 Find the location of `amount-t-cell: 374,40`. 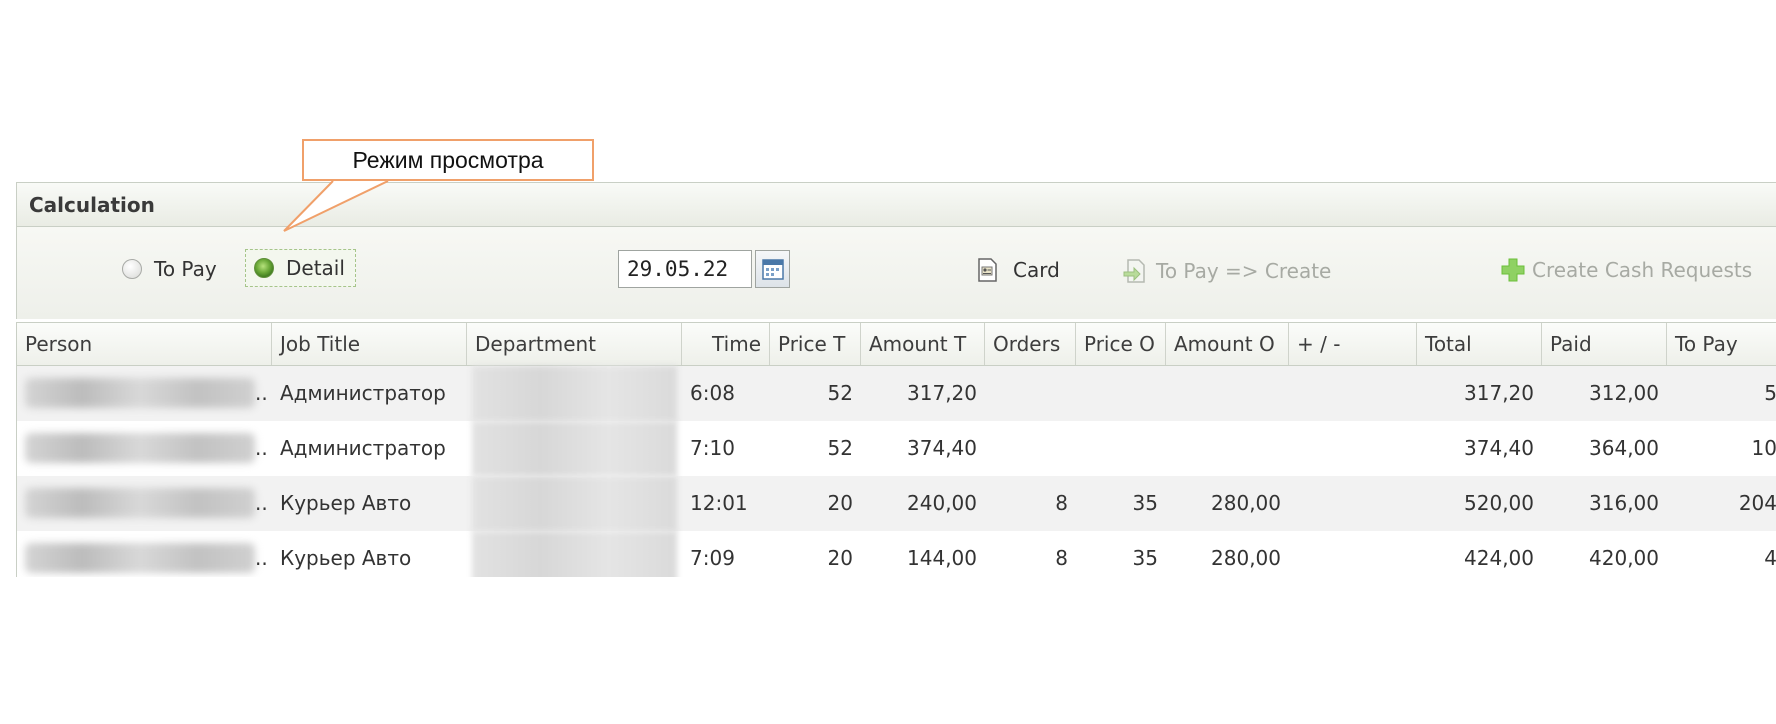

amount-t-cell: 374,40 is located at coordinates (942, 448).